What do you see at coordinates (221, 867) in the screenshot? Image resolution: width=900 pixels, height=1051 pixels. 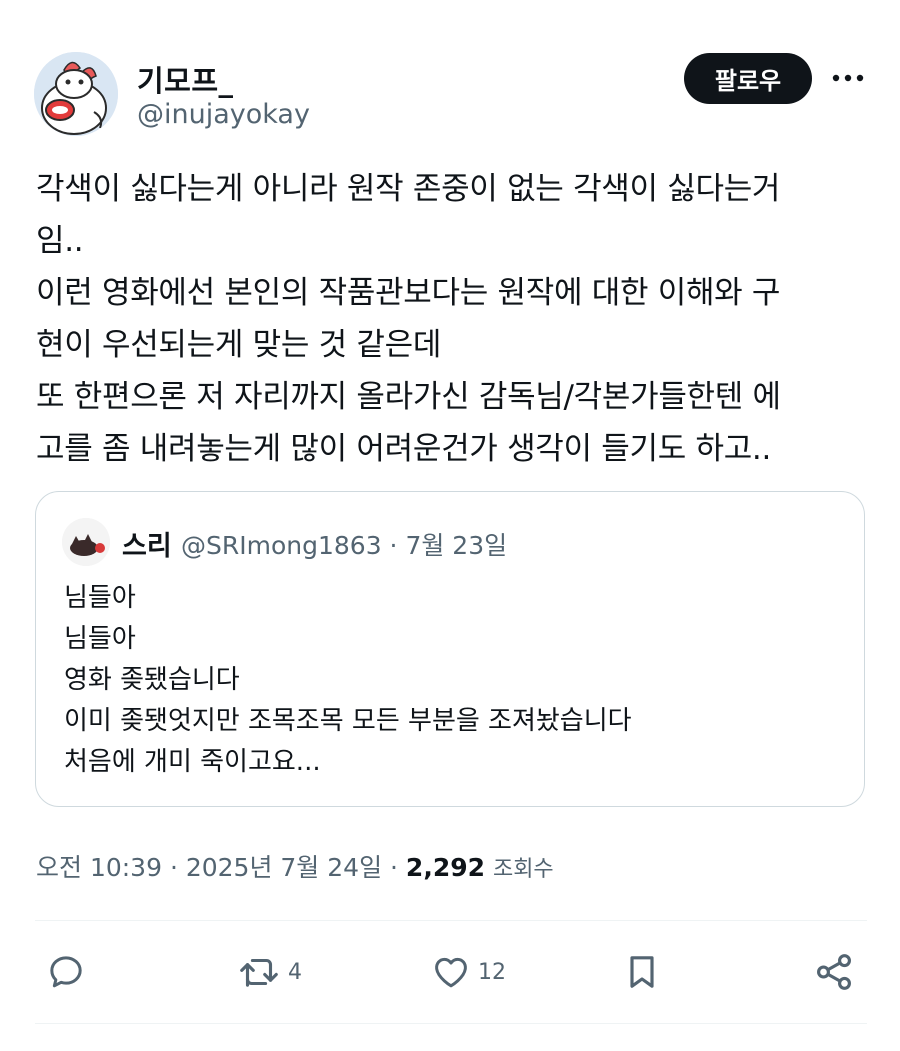 I see `timestamp: 오전 10:39 · 2025년 7월 24일 ·` at bounding box center [221, 867].